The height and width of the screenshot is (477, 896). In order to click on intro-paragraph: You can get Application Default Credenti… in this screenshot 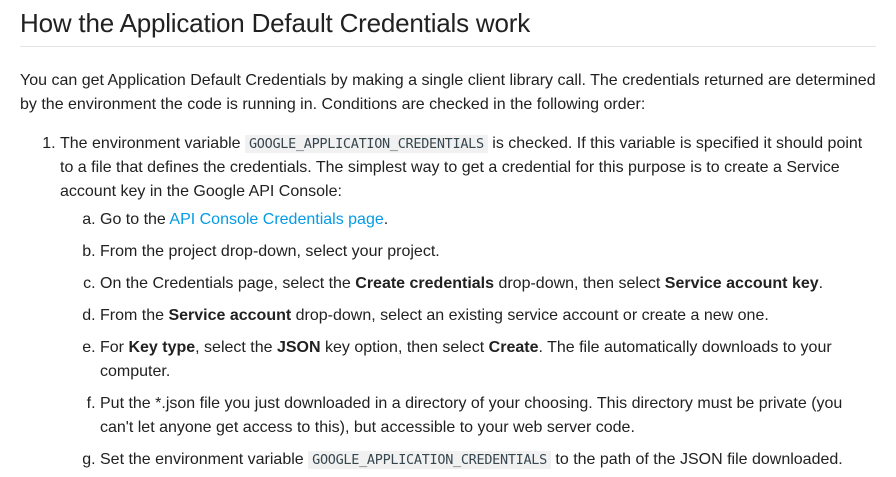, I will do `click(448, 92)`.